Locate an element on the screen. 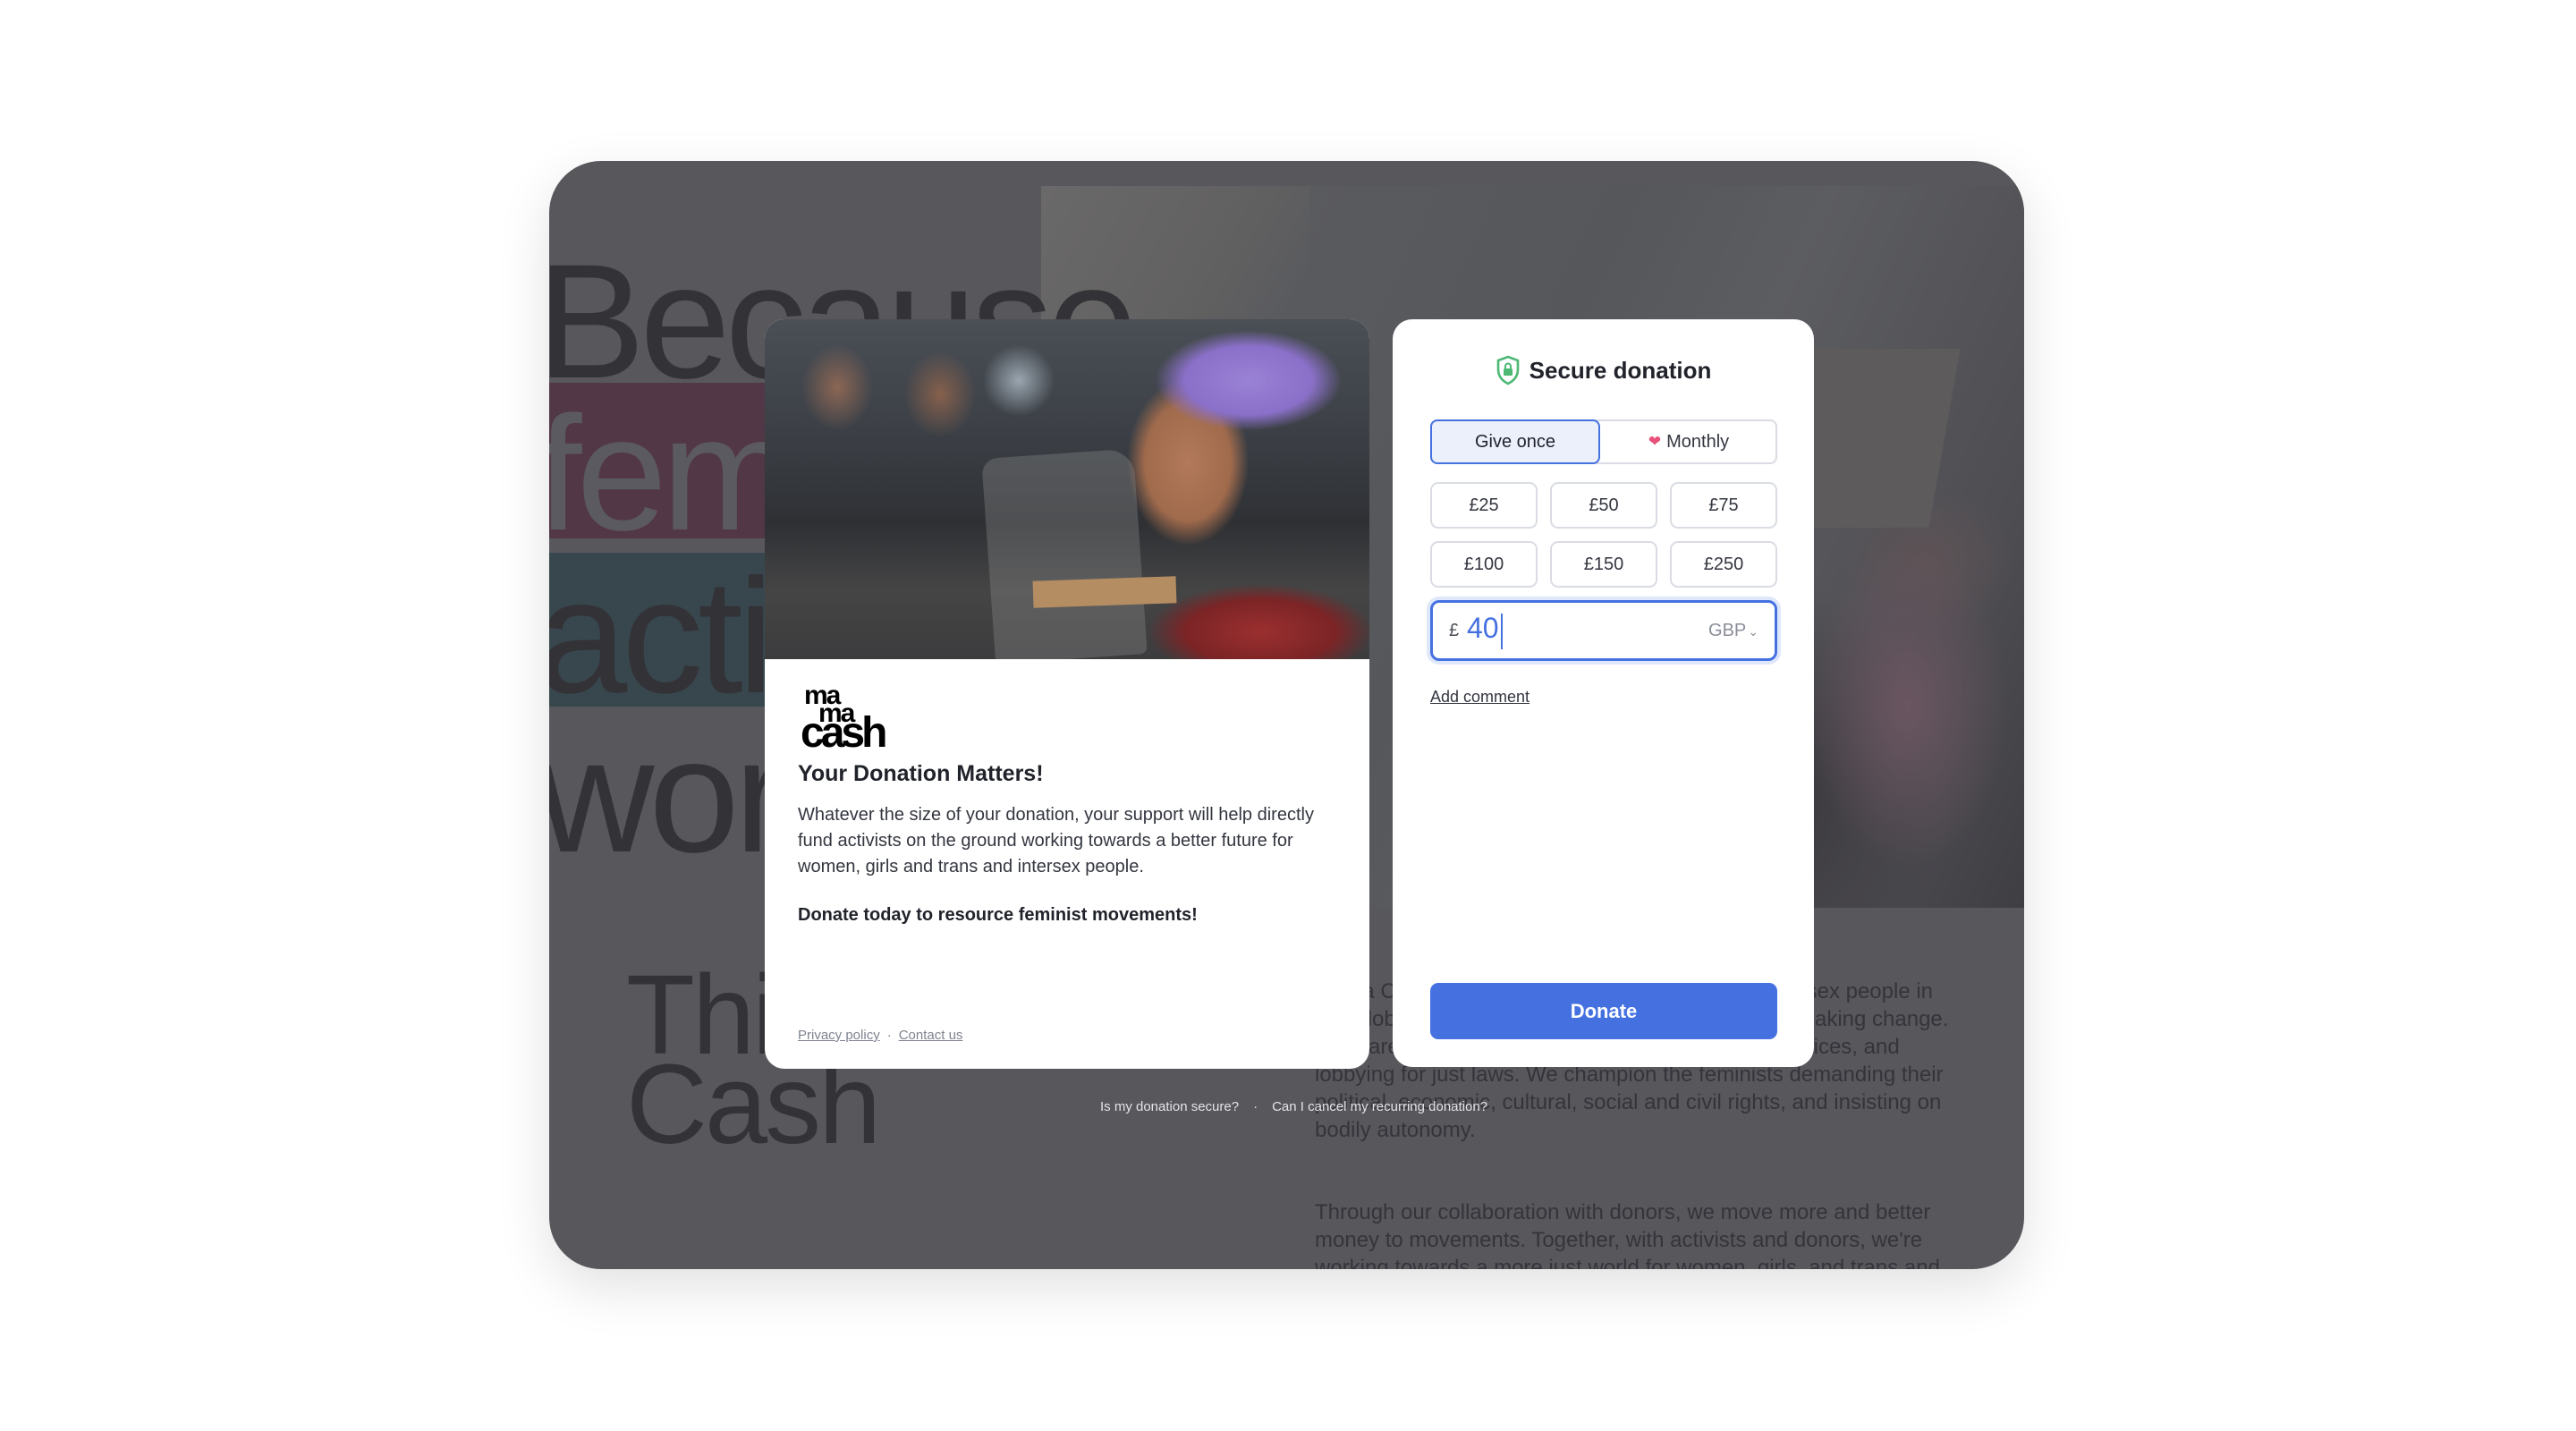 The height and width of the screenshot is (1431, 2576). custom-amount-input: £ 40 GBP ⌄ is located at coordinates (1603, 631).